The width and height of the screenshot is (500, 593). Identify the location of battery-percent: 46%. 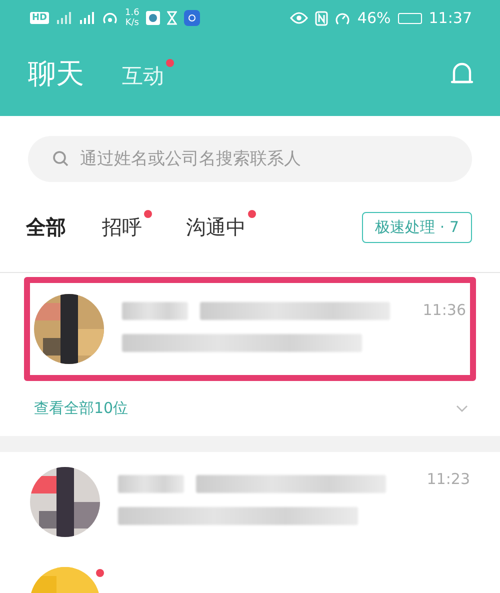
(374, 18).